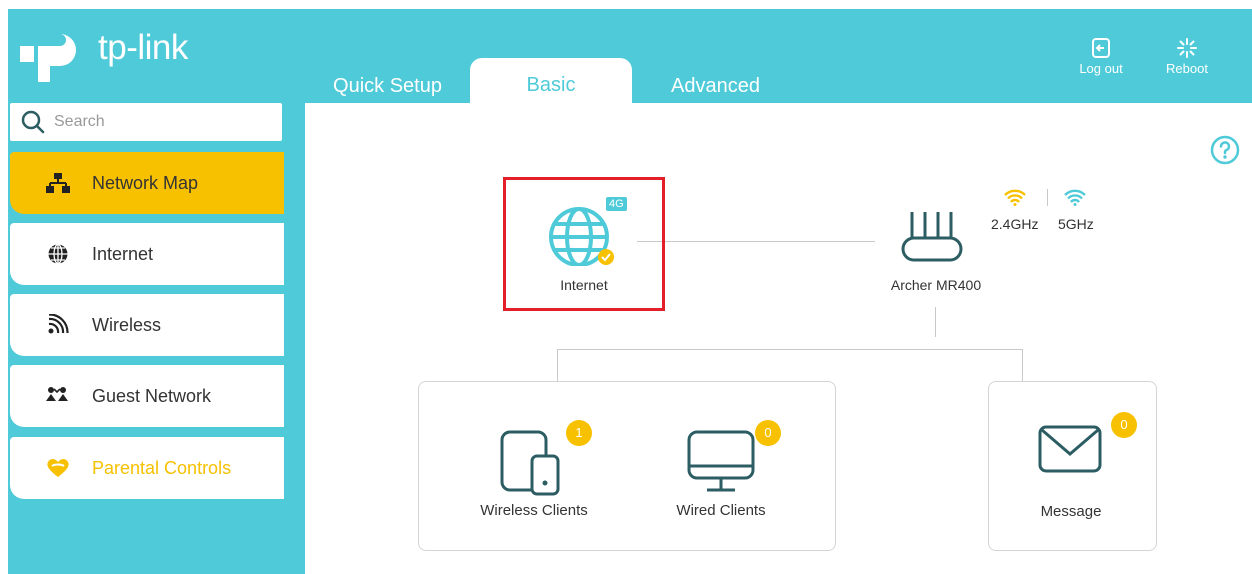 Image resolution: width=1252 pixels, height=574 pixels. What do you see at coordinates (1101, 48) in the screenshot?
I see `logout-icon` at bounding box center [1101, 48].